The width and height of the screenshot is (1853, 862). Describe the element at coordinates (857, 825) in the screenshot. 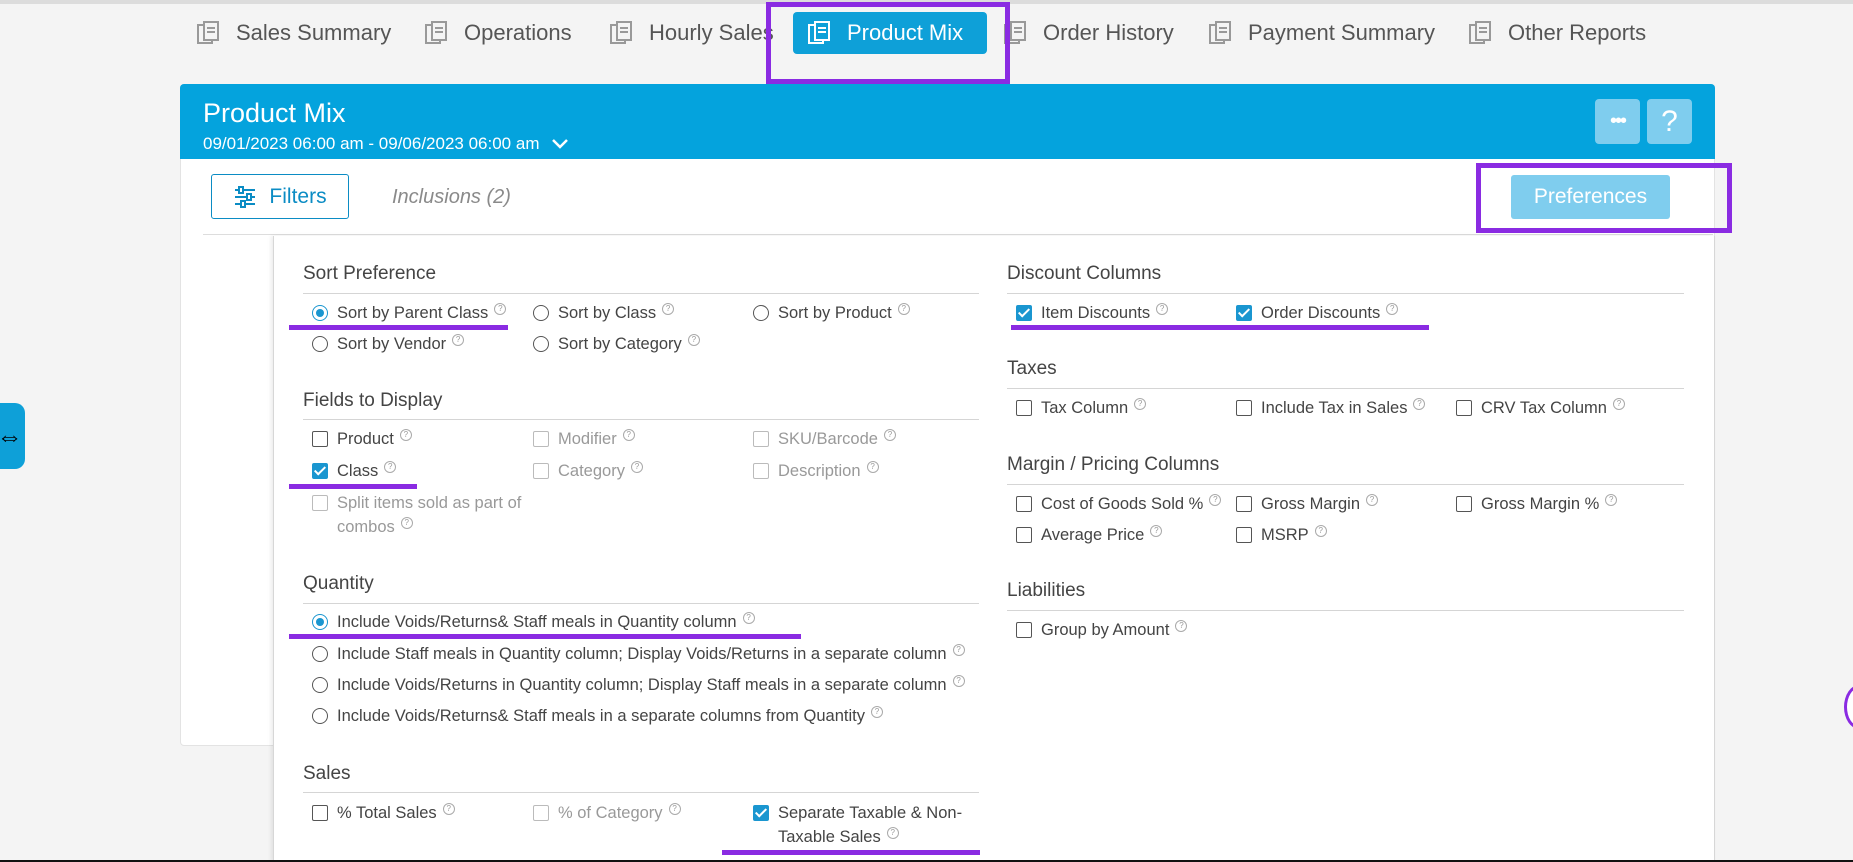

I see `checkbox-separate-taxable: Separate Taxable & Non- Taxable Sales?` at that location.